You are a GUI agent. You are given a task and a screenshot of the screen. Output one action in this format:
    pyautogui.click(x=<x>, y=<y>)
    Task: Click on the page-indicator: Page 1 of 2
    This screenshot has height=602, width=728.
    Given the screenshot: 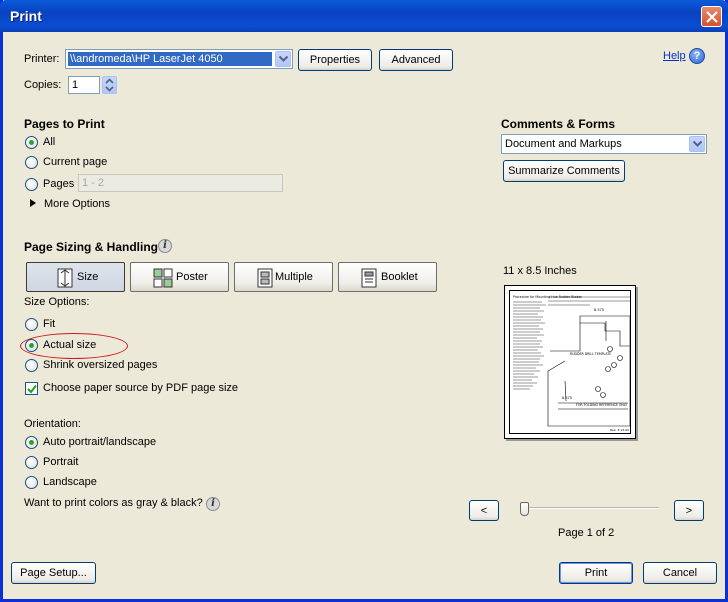 What is the action you would take?
    pyautogui.click(x=586, y=533)
    